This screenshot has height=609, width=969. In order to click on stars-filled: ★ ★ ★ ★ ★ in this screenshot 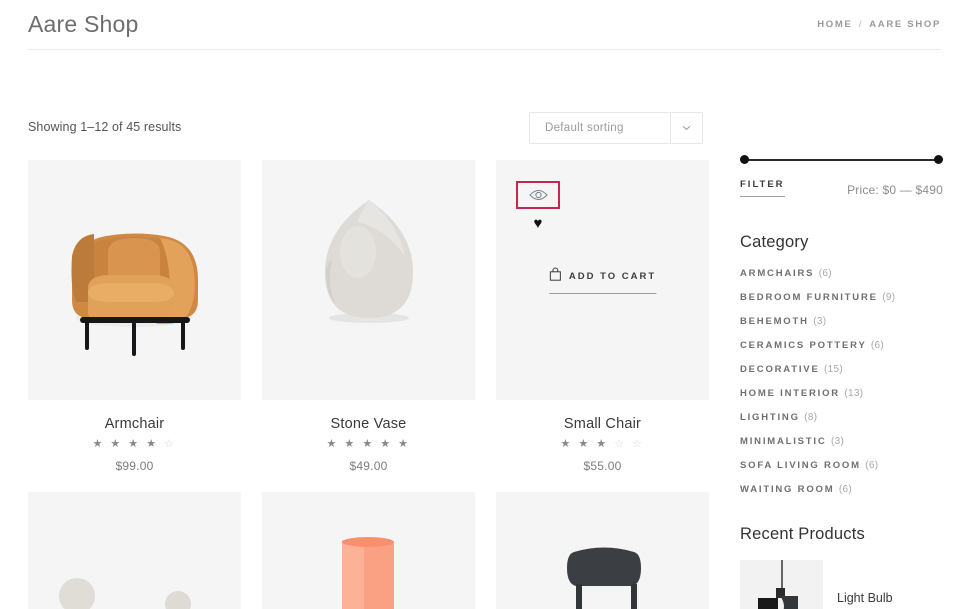, I will do `click(368, 444)`.